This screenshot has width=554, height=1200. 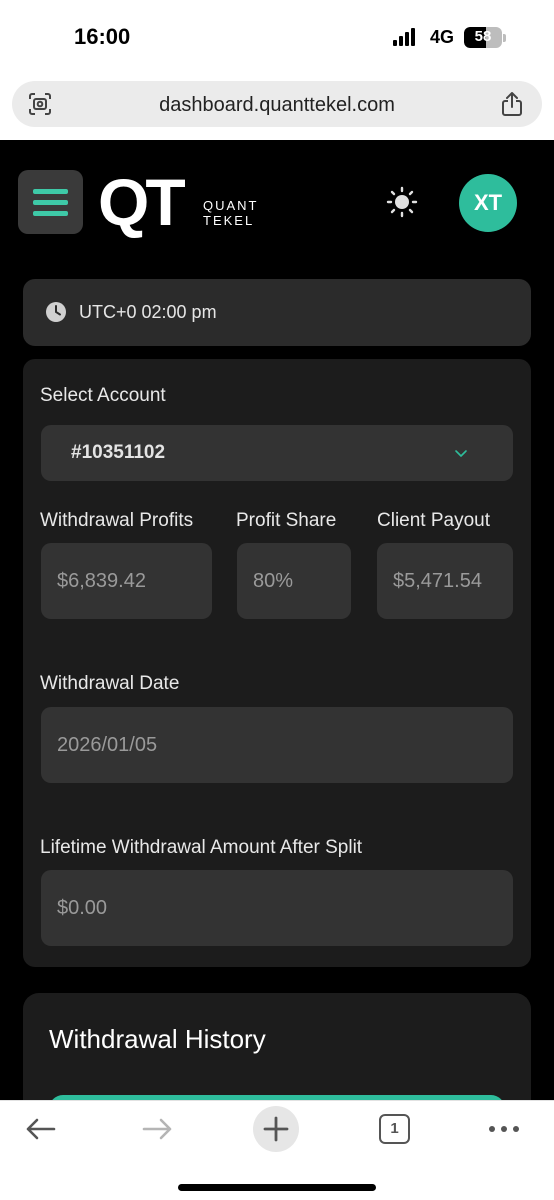 I want to click on withdrawal-profits-label: Withdrawal Profits, so click(x=117, y=520).